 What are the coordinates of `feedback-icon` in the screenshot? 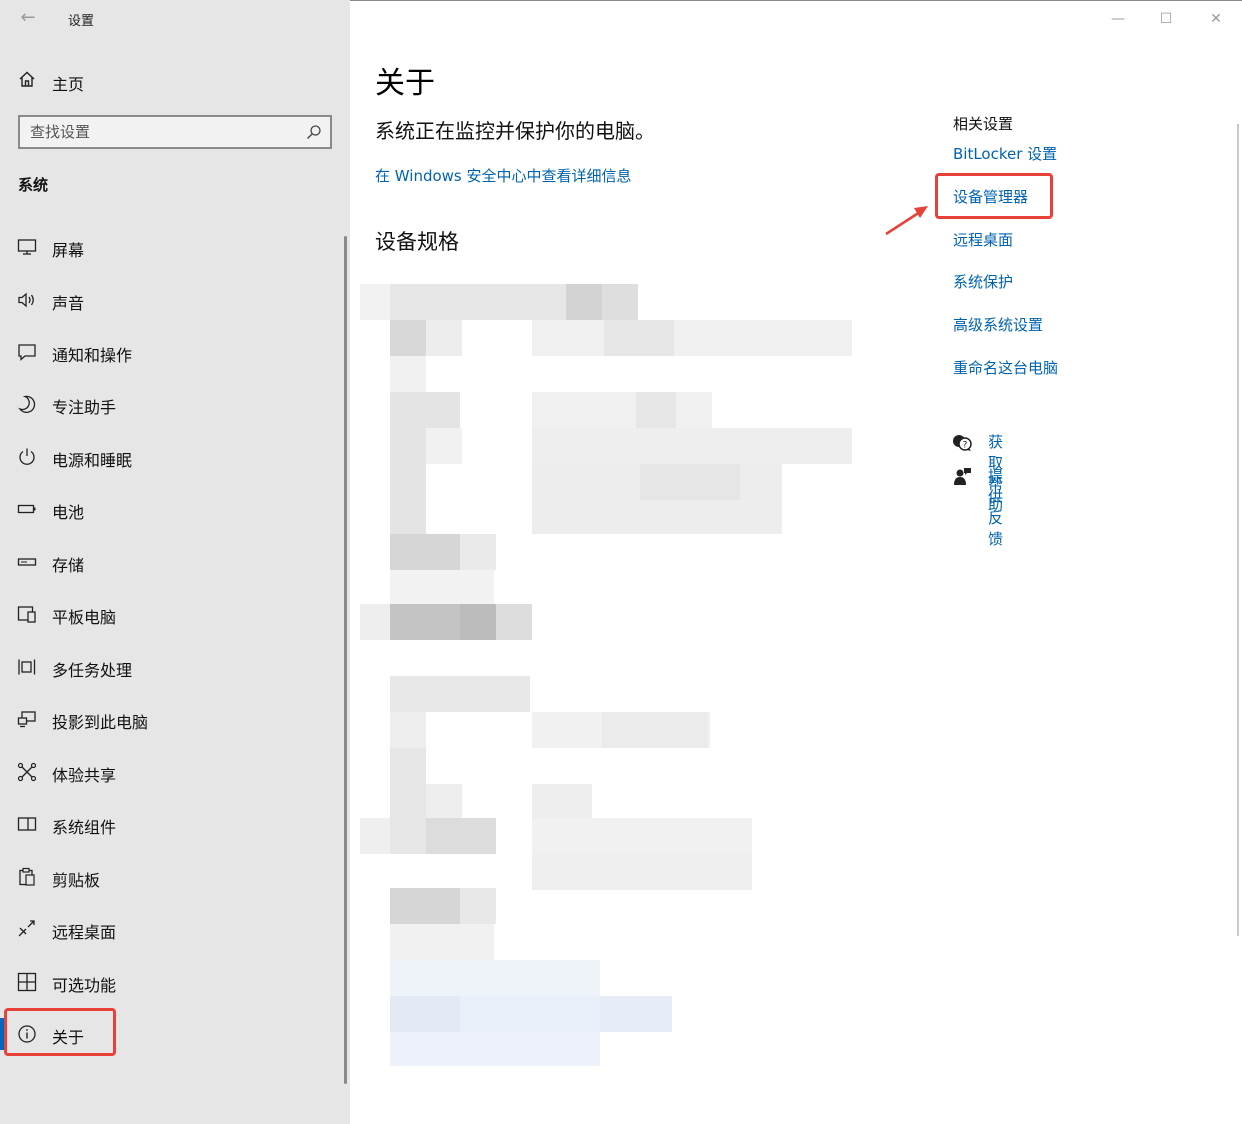 It's located at (962, 476).